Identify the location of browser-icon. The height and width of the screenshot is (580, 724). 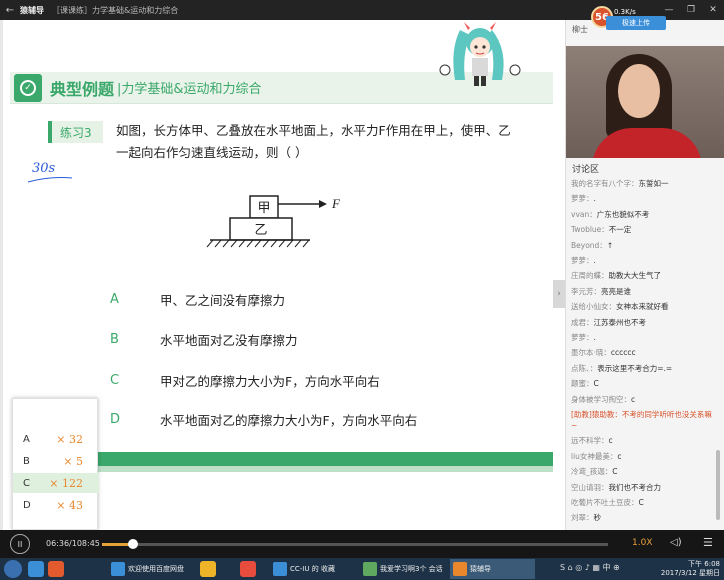
(36, 569).